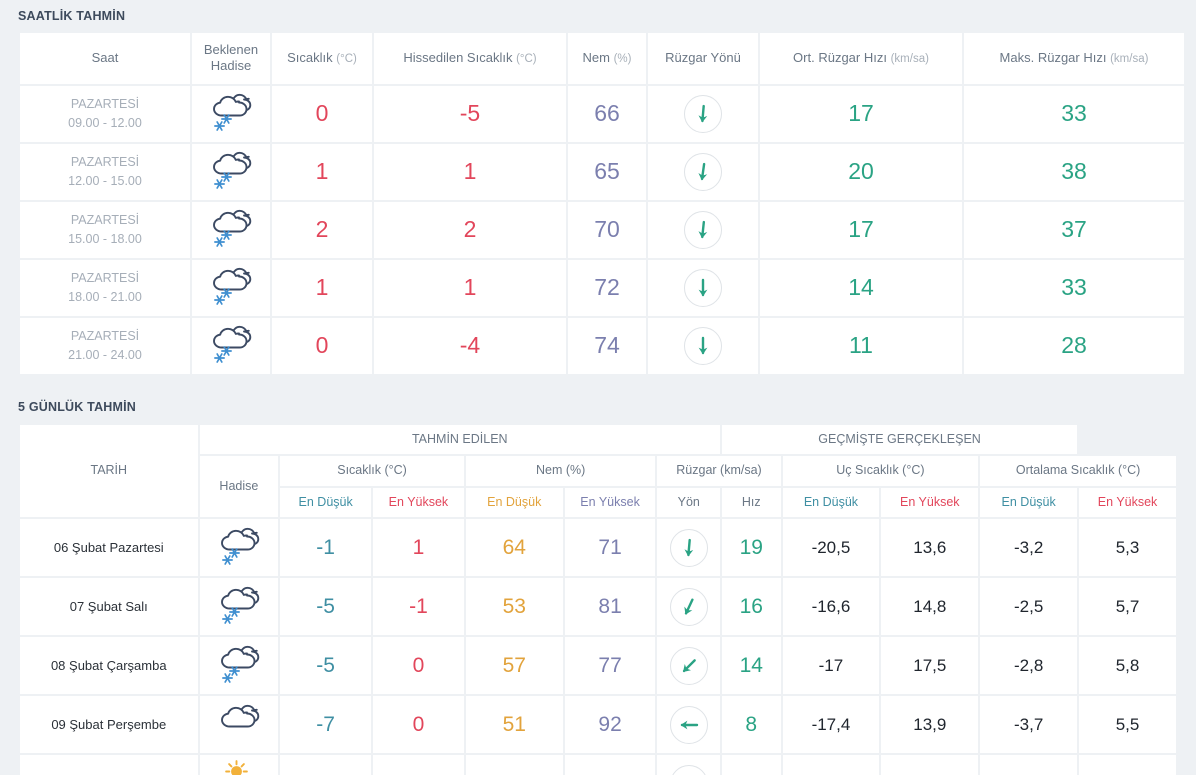  Describe the element at coordinates (470, 287) in the screenshot. I see `cell-feels-like: 1` at that location.